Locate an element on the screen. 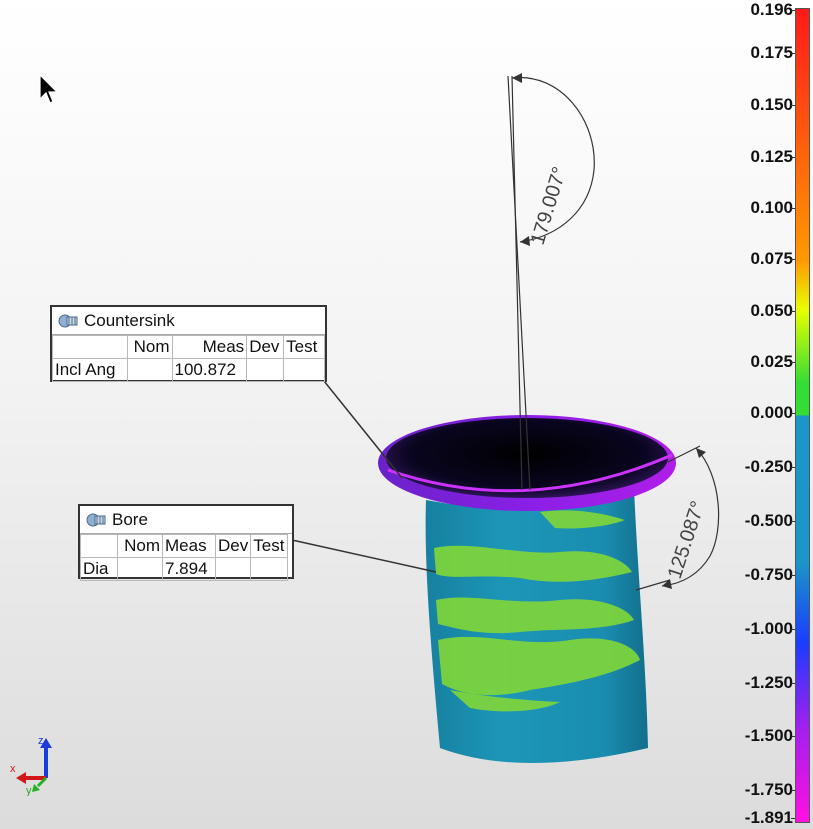 The height and width of the screenshot is (829, 813). scale-label: -1.750 is located at coordinates (768, 789).